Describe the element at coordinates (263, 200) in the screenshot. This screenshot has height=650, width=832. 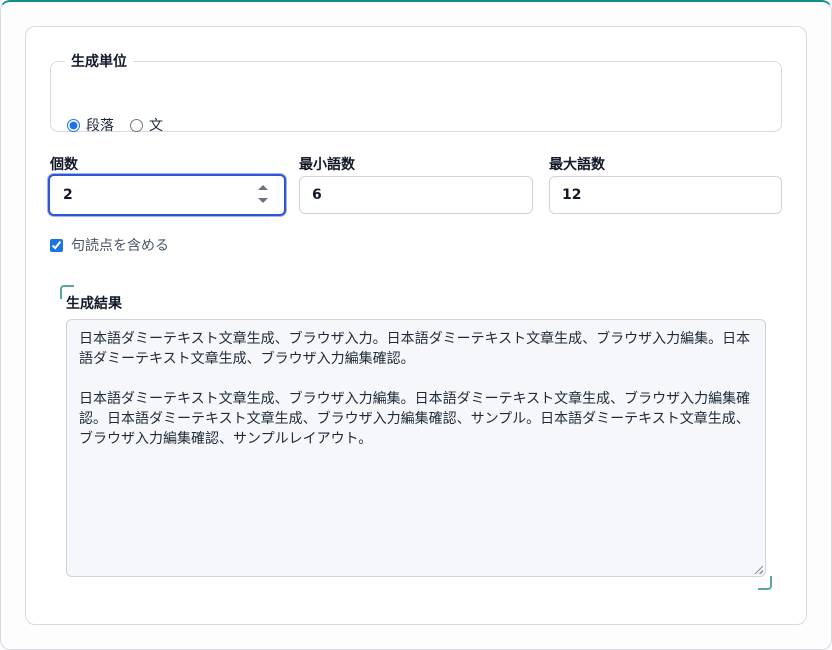
I see `spinner-down-icon` at that location.